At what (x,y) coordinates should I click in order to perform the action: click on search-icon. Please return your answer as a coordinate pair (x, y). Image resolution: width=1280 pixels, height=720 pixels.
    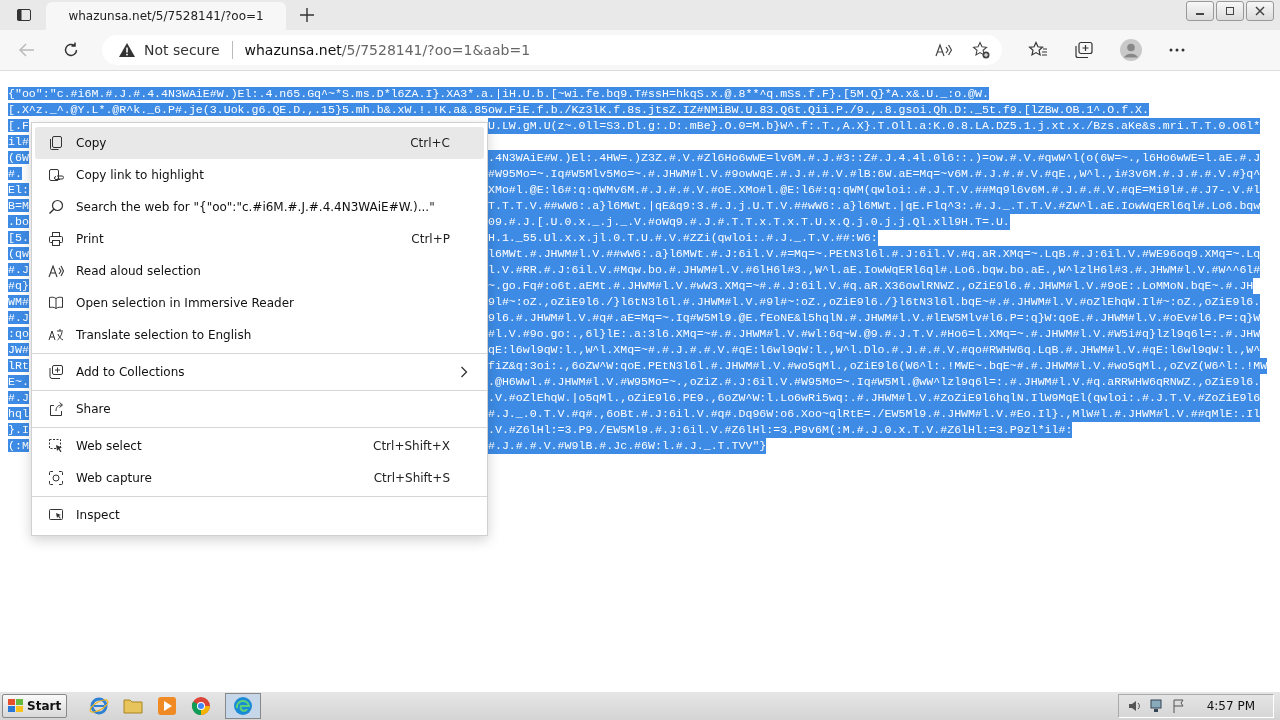
    Looking at the image, I should click on (56, 207).